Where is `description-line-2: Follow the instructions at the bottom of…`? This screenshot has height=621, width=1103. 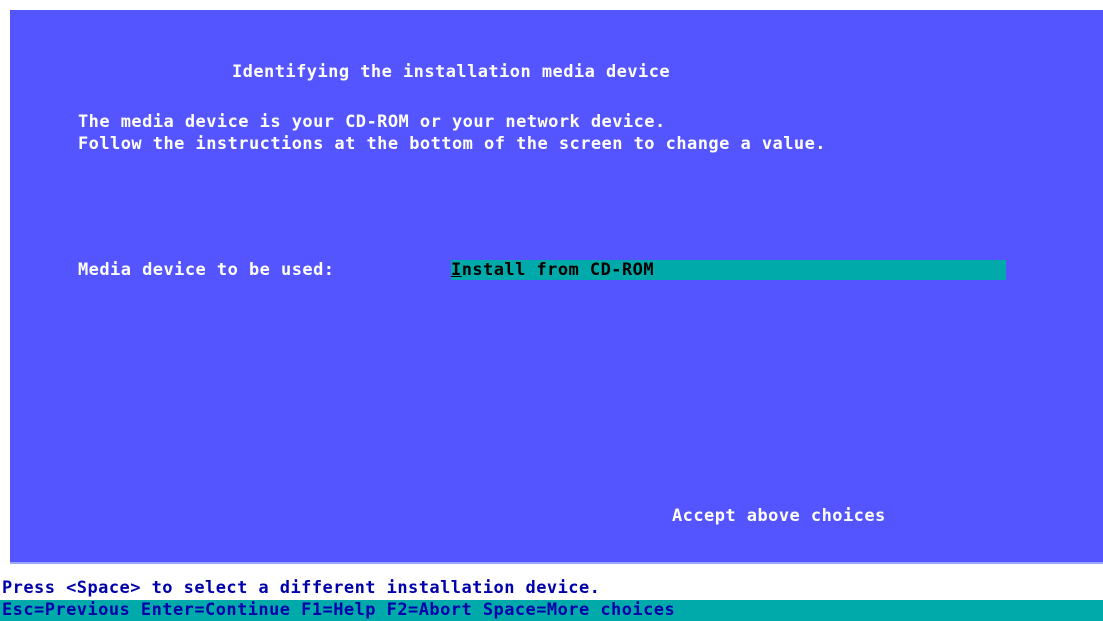
description-line-2: Follow the instructions at the bottom of… is located at coordinates (452, 144).